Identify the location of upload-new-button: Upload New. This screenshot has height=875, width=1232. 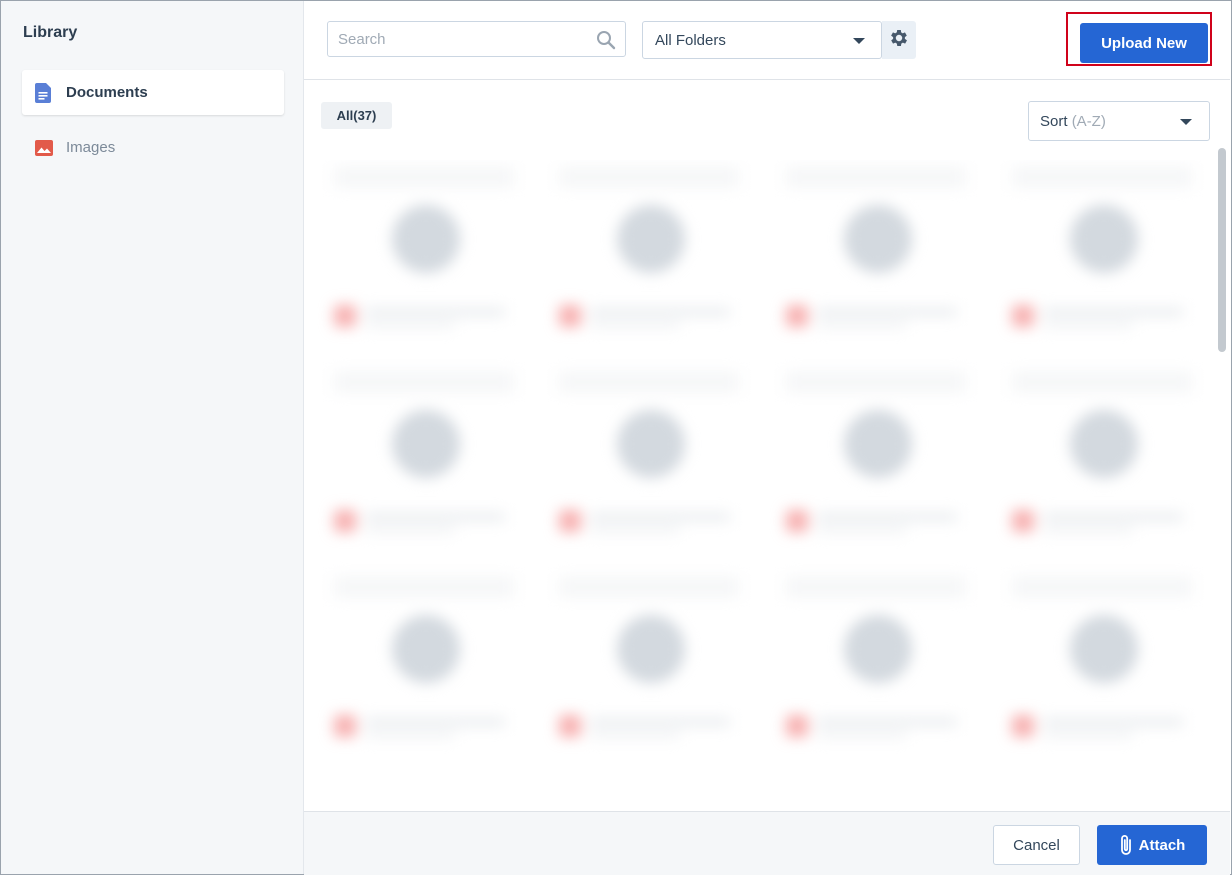
(1144, 43).